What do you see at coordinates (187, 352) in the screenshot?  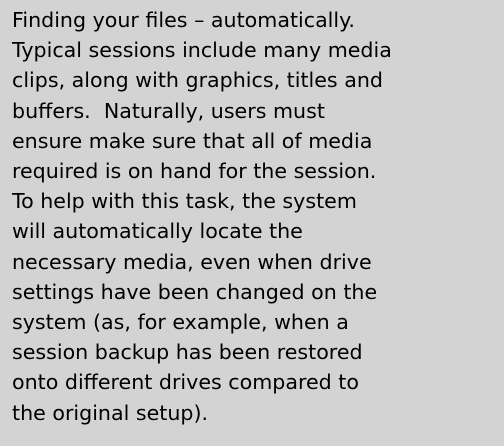 I see `text-line: session backup has been restored` at bounding box center [187, 352].